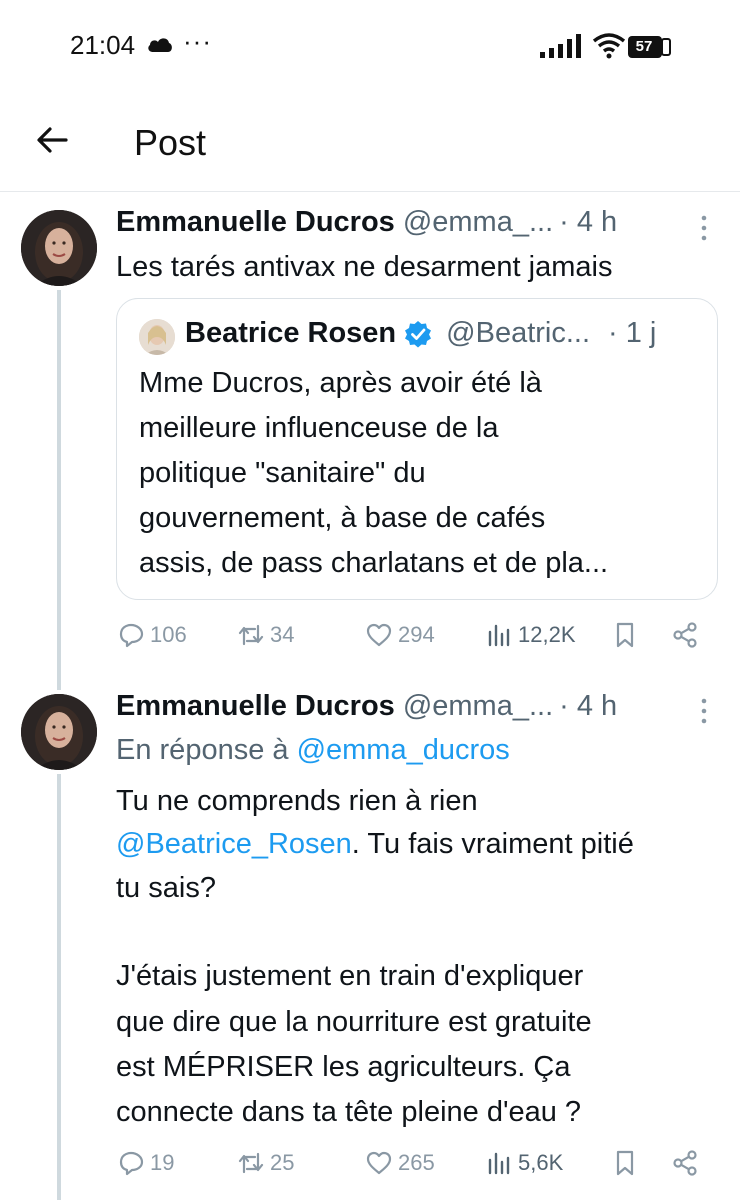  Describe the element at coordinates (319, 428) in the screenshot. I see `quote-text-line: meilleure influenceuse de la` at that location.